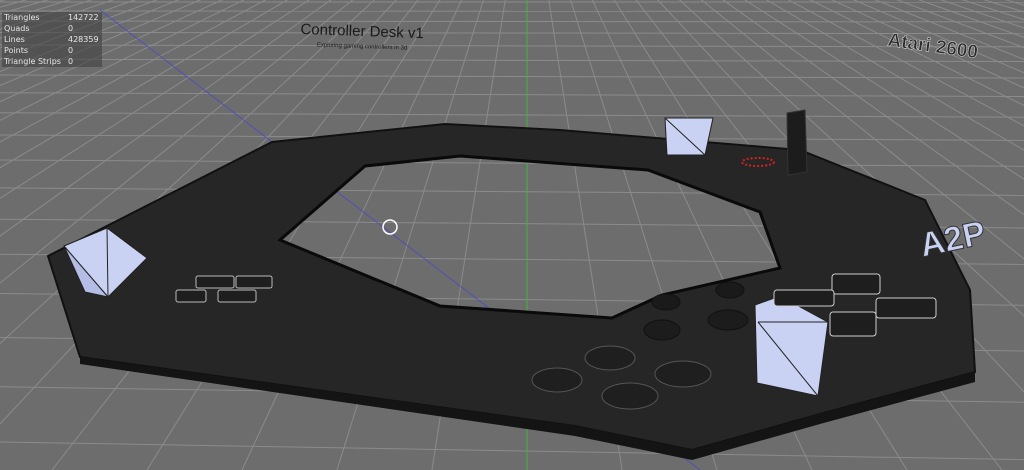 The image size is (1024, 470). What do you see at coordinates (52, 17) in the screenshot?
I see `stat-row: Triangles 142722` at bounding box center [52, 17].